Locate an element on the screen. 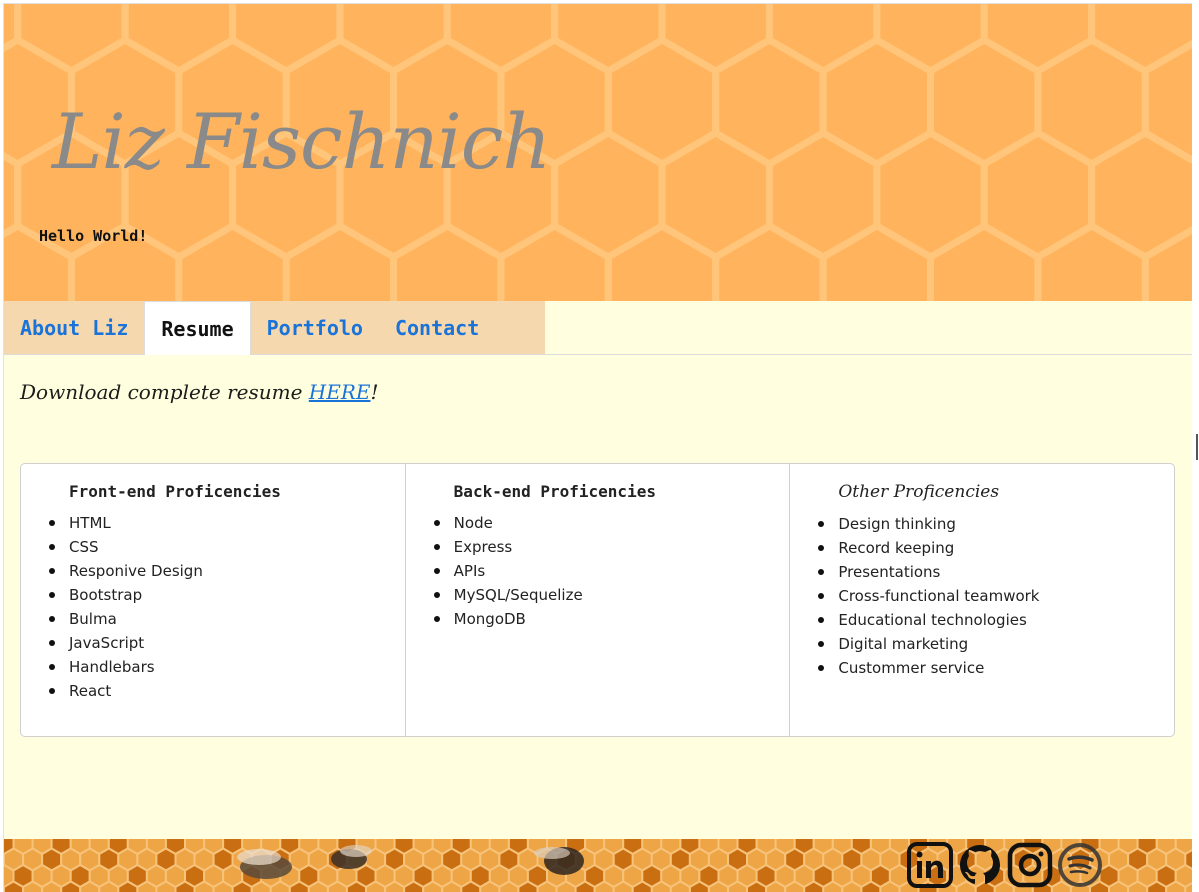  instagram-icon is located at coordinates (1030, 865).